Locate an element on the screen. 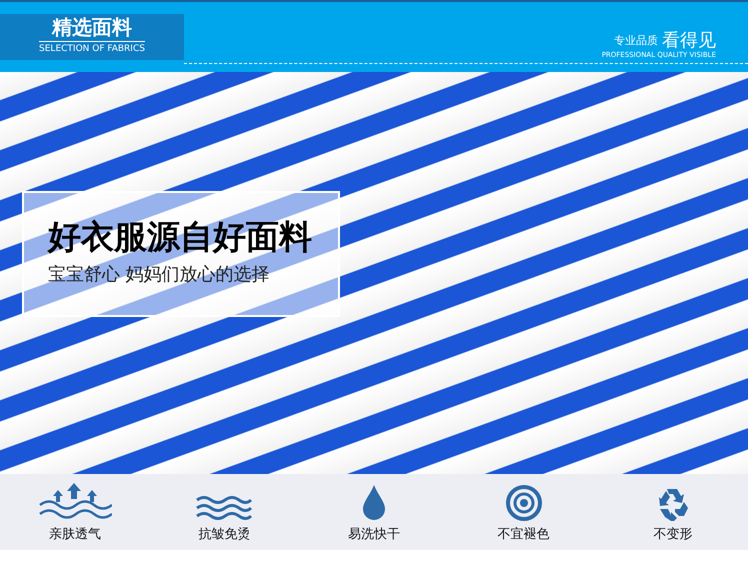 The image size is (748, 568). waves-arrows-icon is located at coordinates (75, 500).